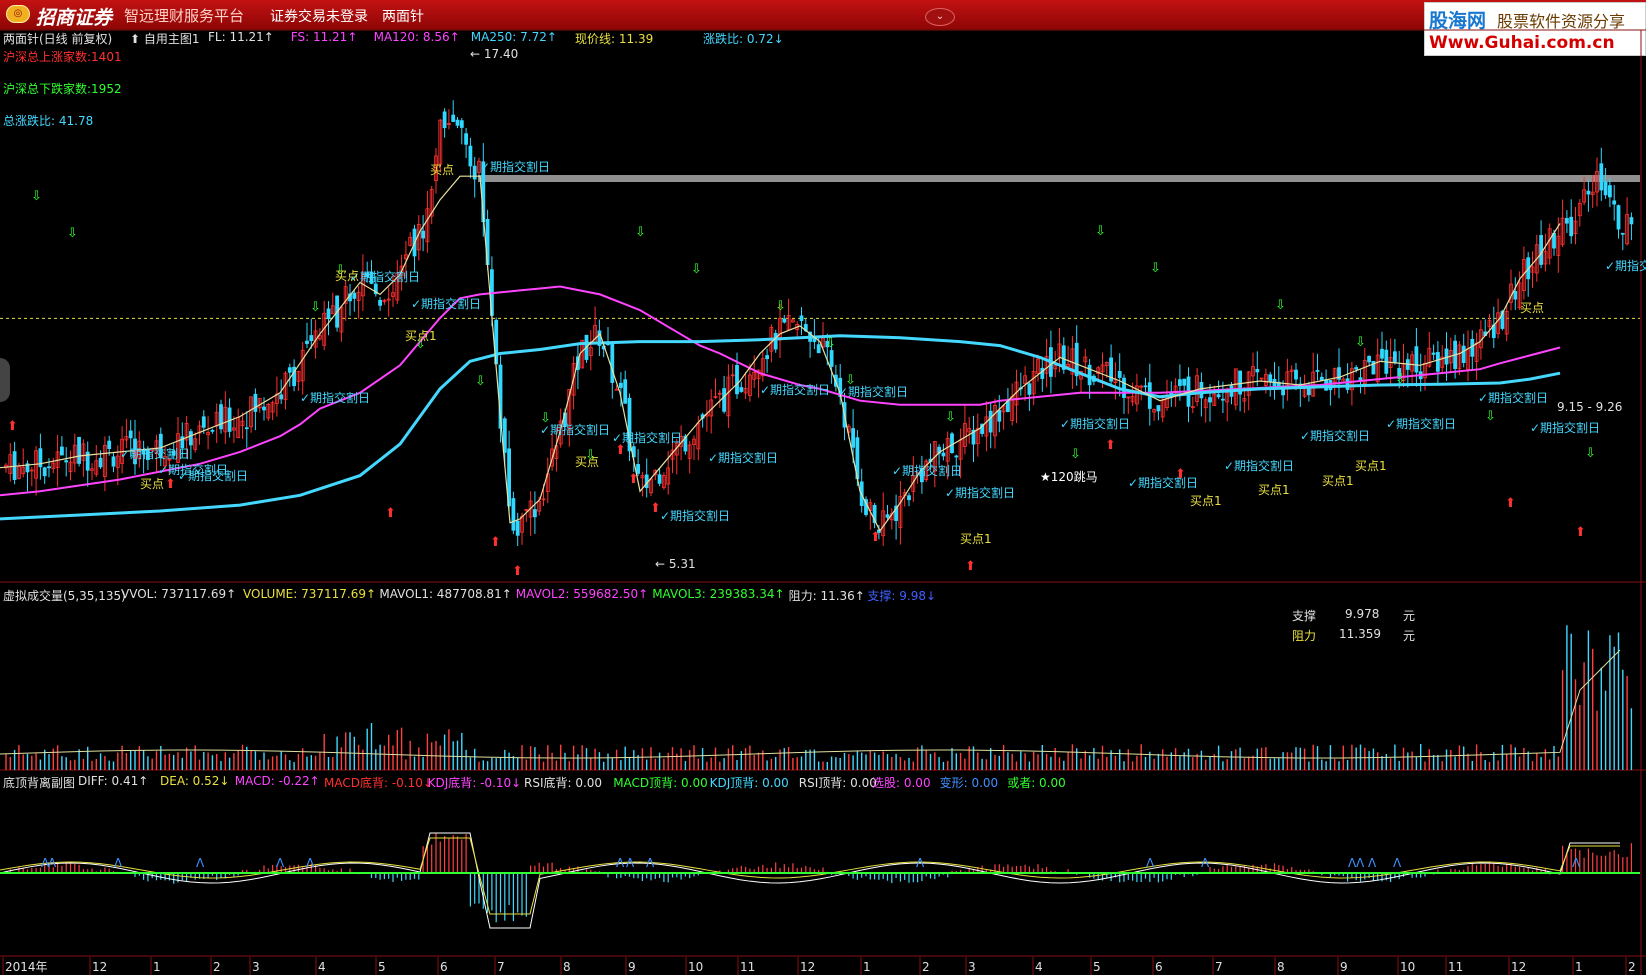  I want to click on indicator-value: RSI顶背: 0.00, so click(837, 783).